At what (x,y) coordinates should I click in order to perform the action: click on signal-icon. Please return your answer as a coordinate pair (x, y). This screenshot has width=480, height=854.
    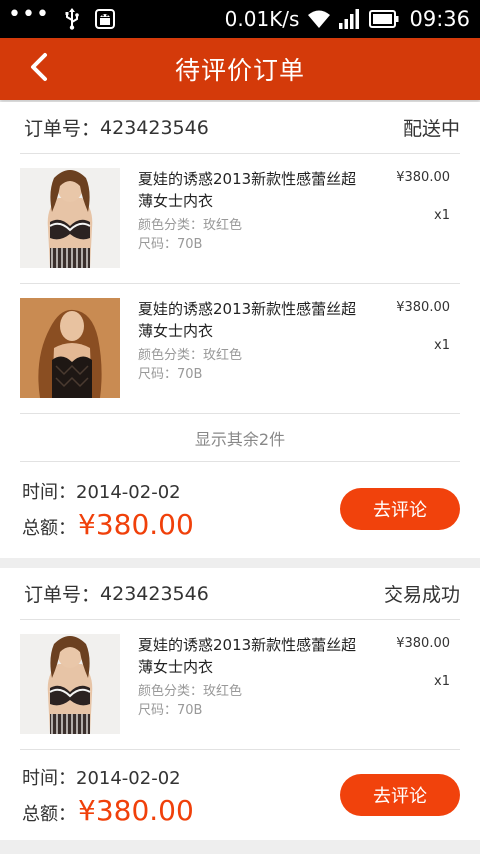
    Looking at the image, I should click on (350, 19).